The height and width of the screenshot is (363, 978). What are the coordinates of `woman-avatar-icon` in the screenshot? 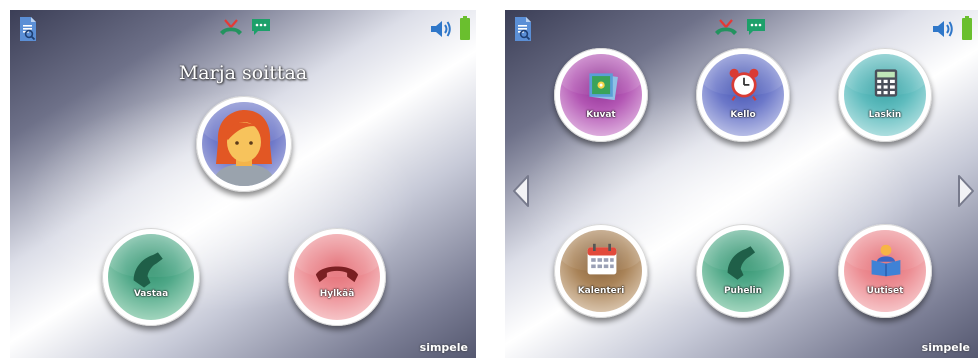 It's located at (244, 148).